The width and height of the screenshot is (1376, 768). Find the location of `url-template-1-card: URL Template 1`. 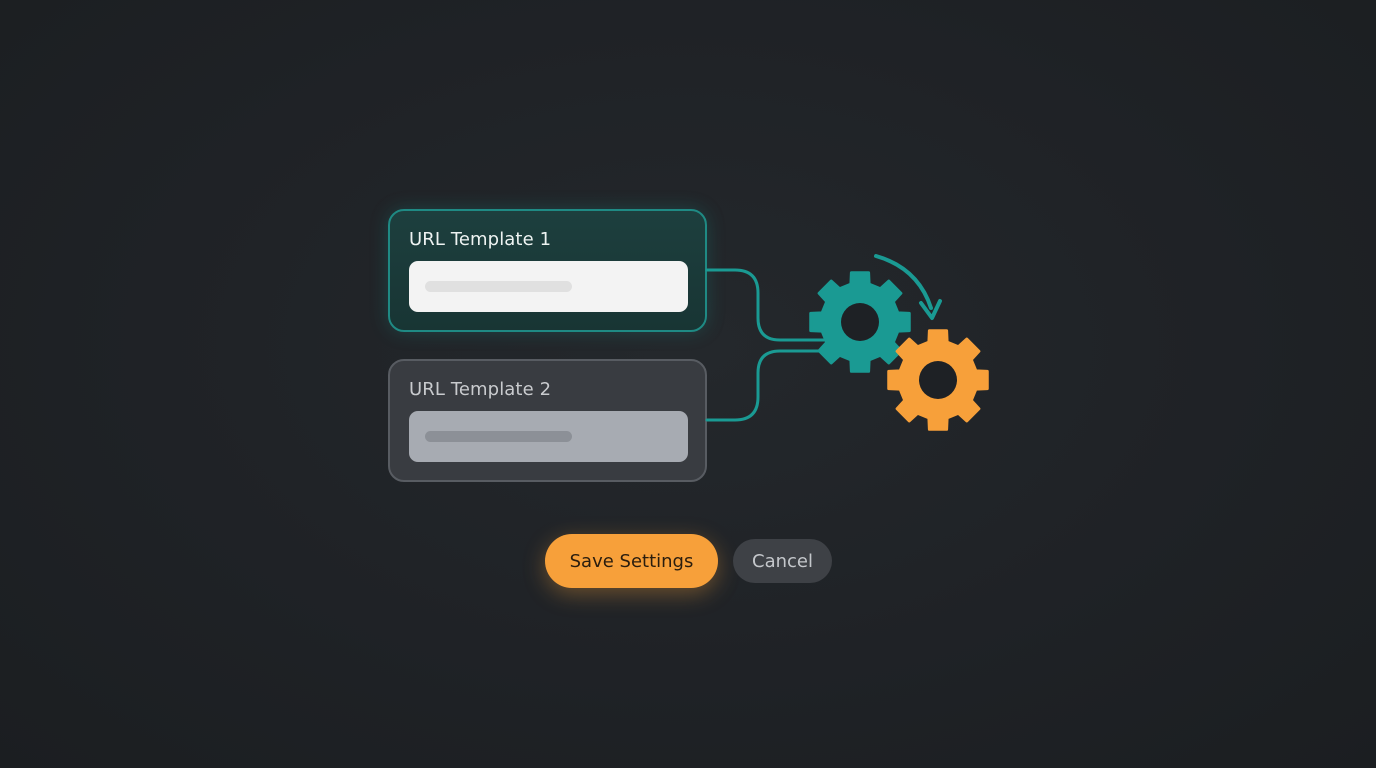

url-template-1-card: URL Template 1 is located at coordinates (547, 270).